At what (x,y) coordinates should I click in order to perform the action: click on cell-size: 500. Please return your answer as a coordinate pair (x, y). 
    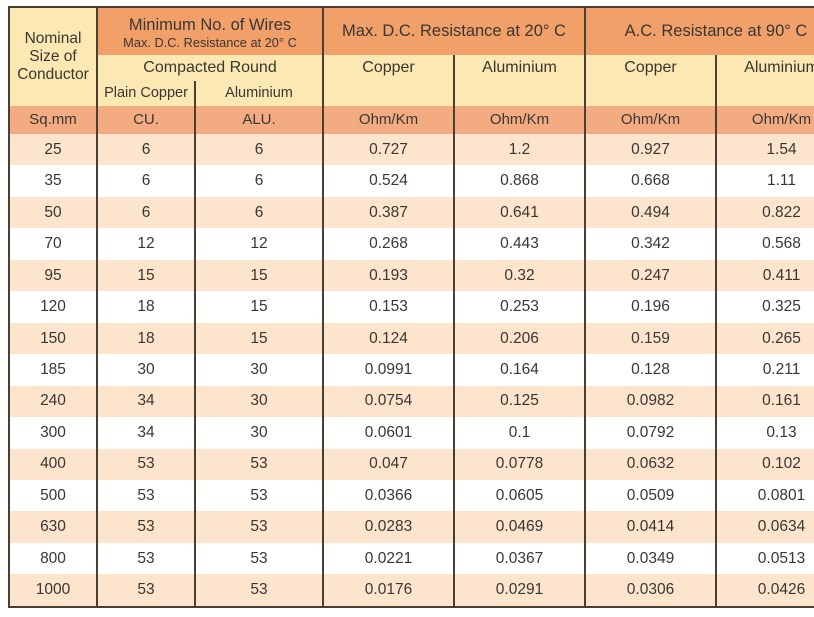
    Looking at the image, I should click on (53, 495).